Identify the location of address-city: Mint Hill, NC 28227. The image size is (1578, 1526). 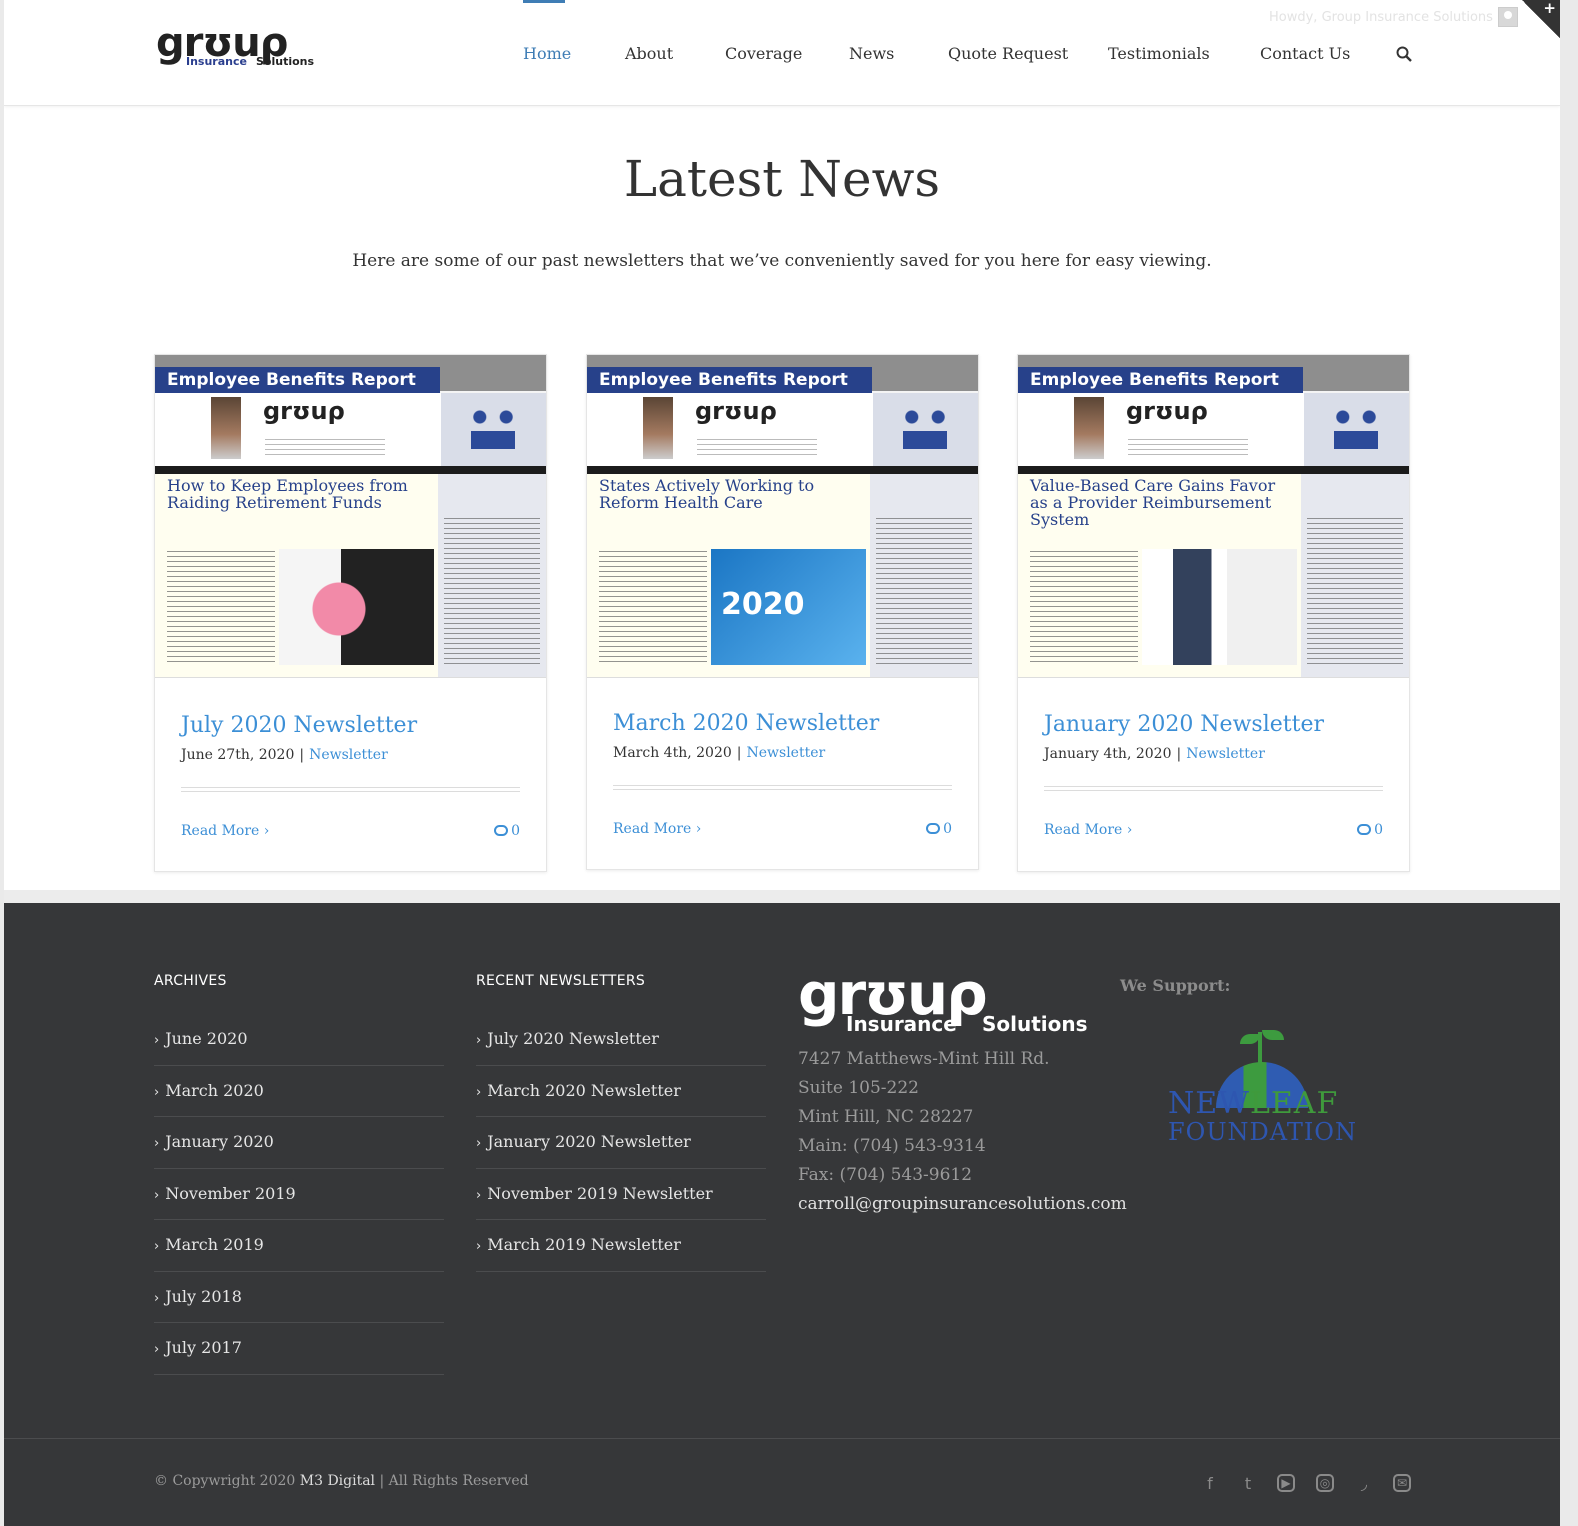
(886, 1117).